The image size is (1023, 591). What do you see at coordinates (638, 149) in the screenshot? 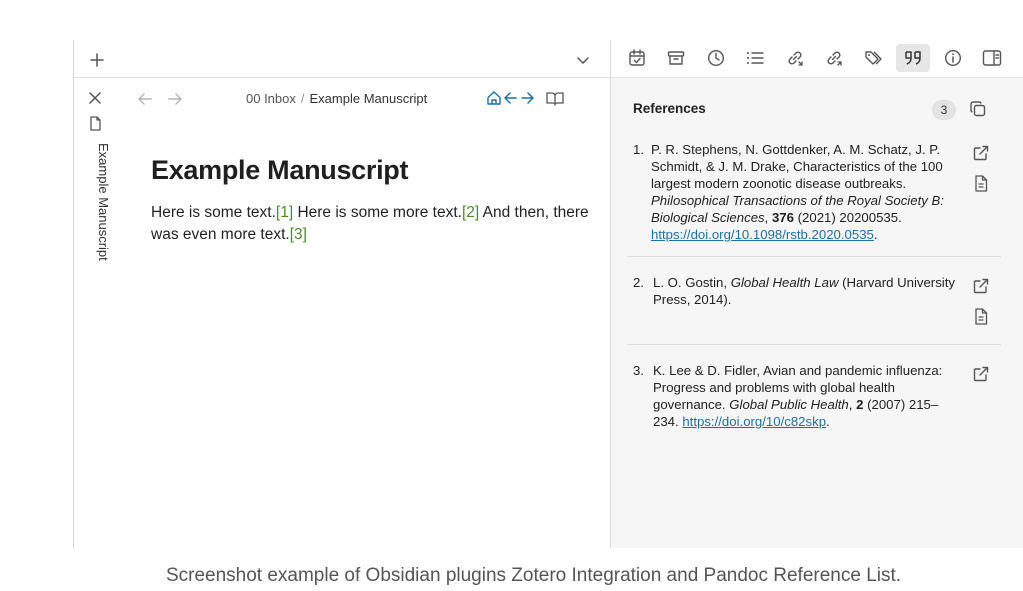
I see `reference-number: 1.` at bounding box center [638, 149].